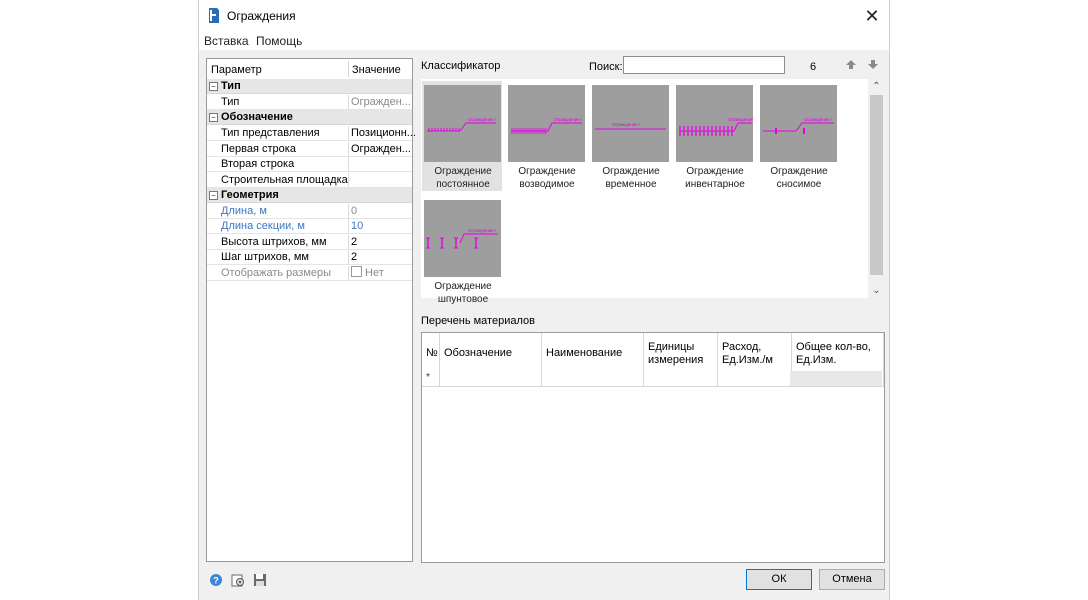 This screenshot has height=600, width=1088. What do you see at coordinates (813, 67) in the screenshot?
I see `result-count: 6` at bounding box center [813, 67].